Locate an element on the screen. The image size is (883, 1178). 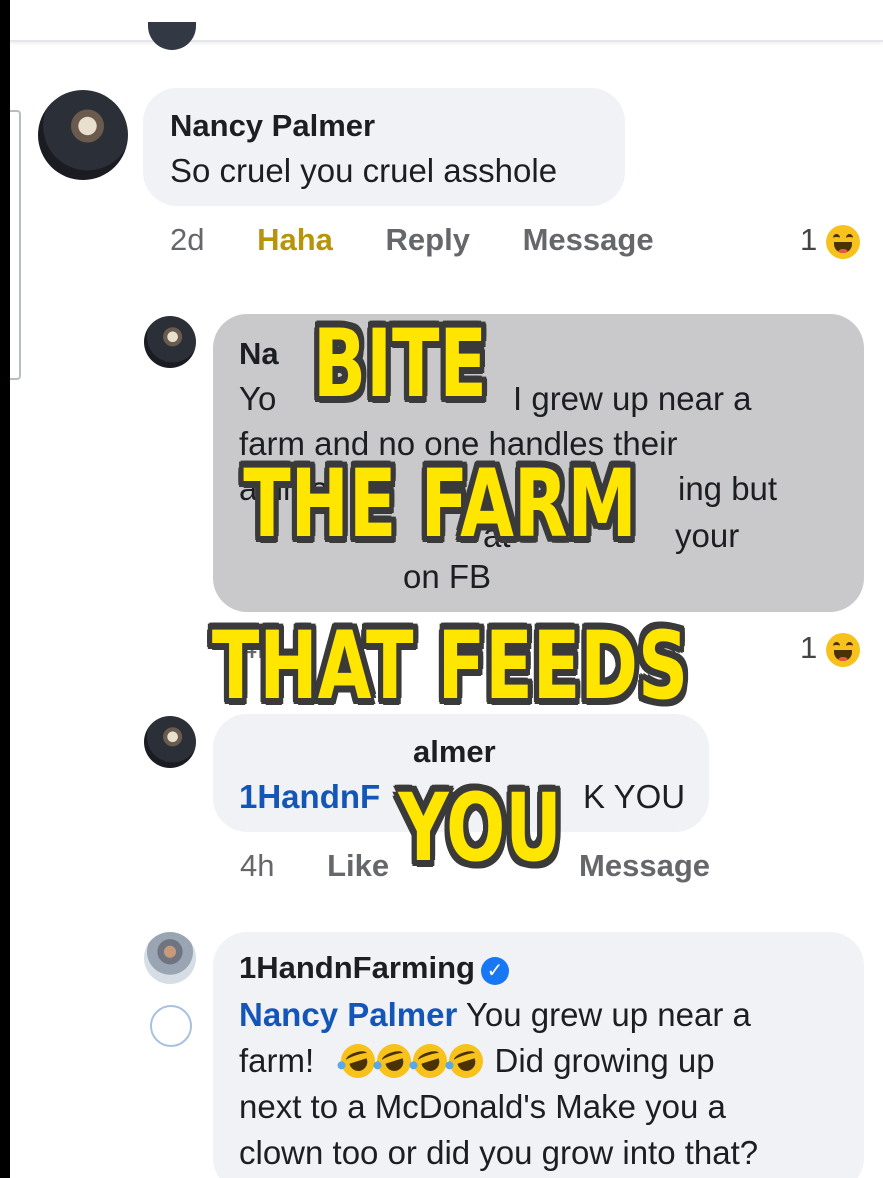
comment-text: So cruel you cruel asshole is located at coordinates (364, 170).